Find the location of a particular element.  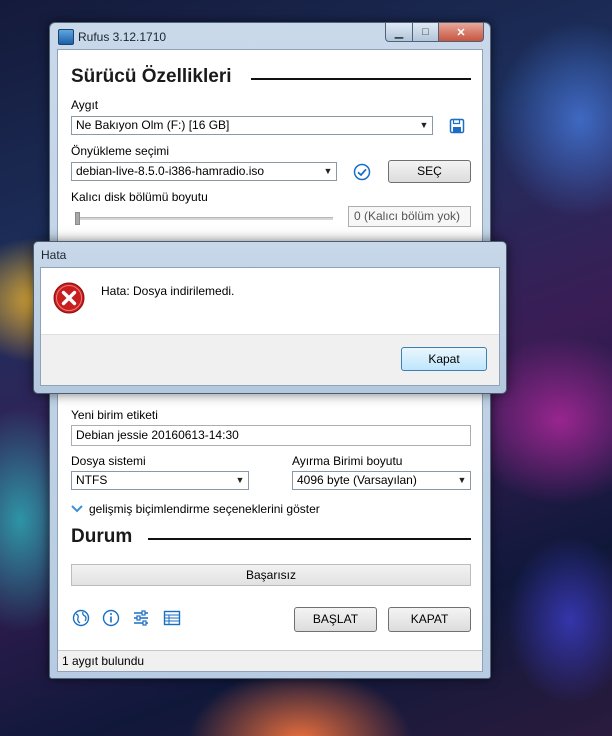

close-window-button: ✕ is located at coordinates (461, 32).